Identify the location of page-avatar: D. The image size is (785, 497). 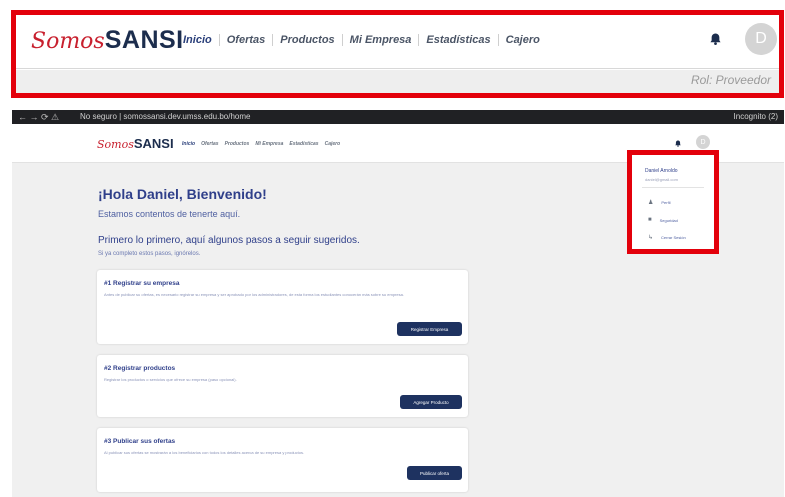
(703, 142).